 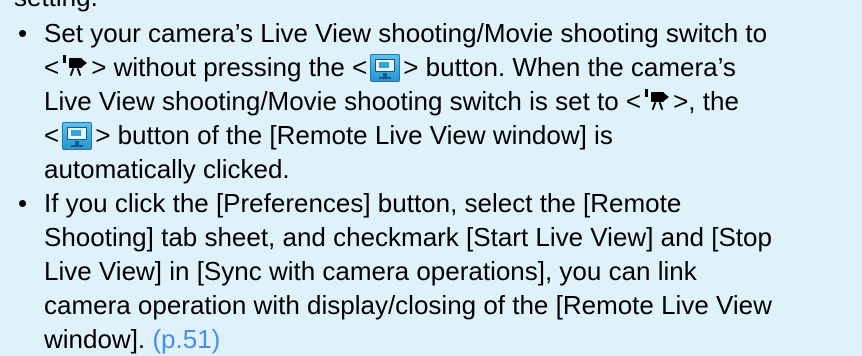 What do you see at coordinates (706, 101) in the screenshot?
I see `text-fragment: >, the` at bounding box center [706, 101].